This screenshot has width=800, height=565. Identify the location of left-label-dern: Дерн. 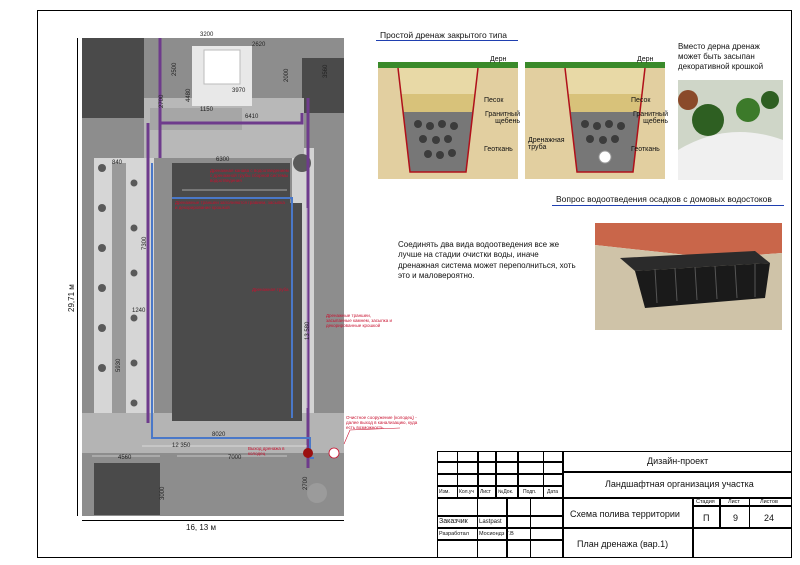
(498, 59).